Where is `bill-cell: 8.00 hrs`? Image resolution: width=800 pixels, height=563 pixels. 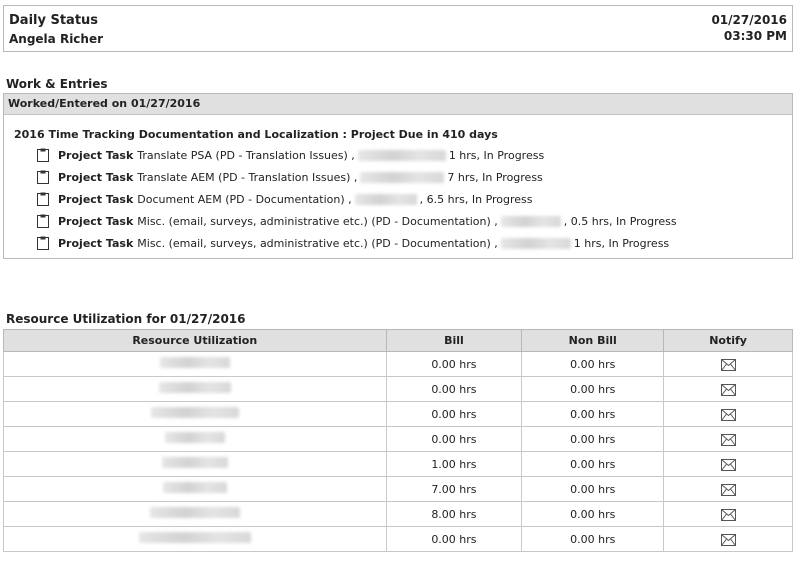
bill-cell: 8.00 hrs is located at coordinates (454, 514).